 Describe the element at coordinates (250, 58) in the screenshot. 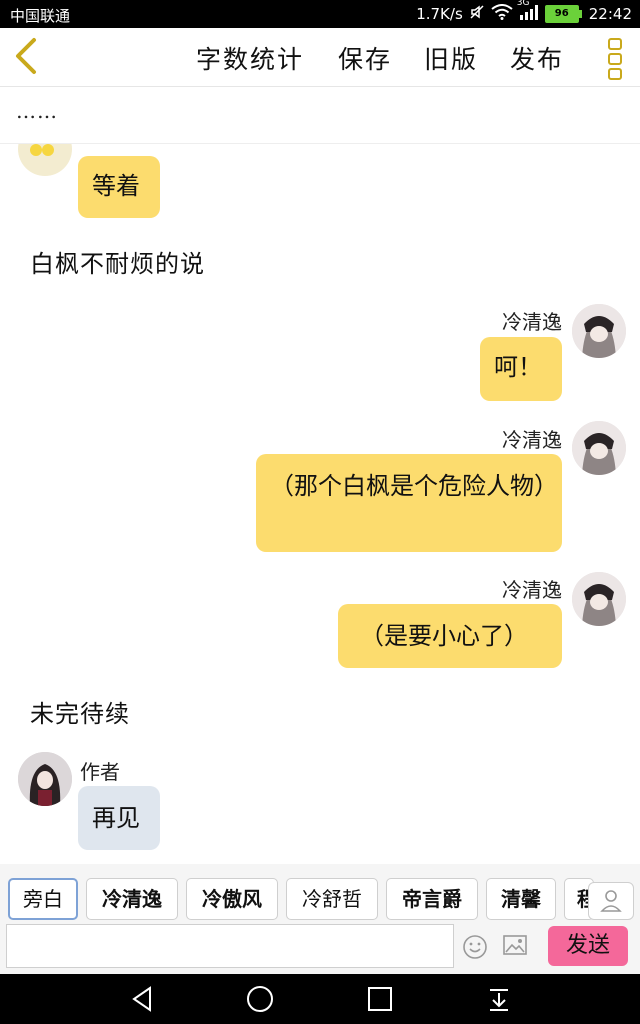

I see `word-count-button: 字数统计` at that location.